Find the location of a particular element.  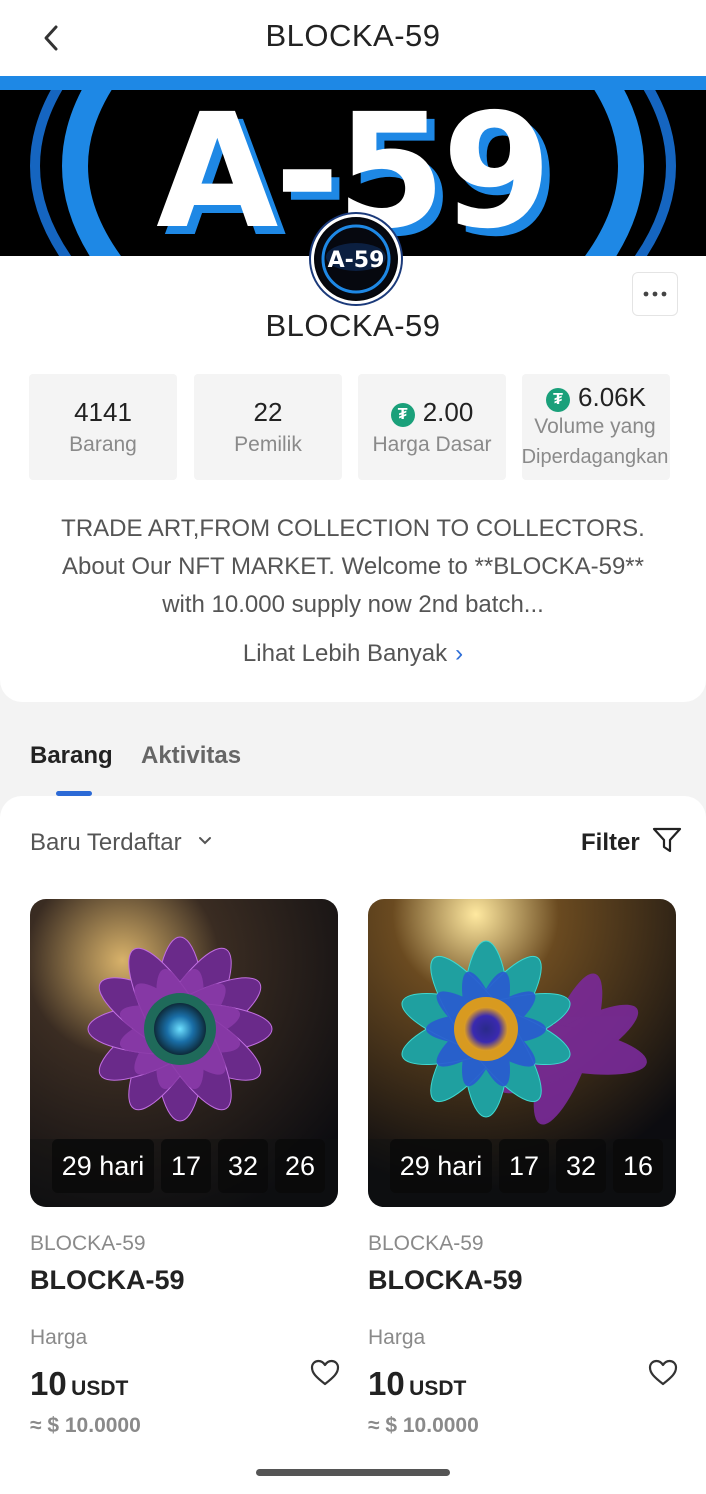

stat-items: 4141 Barang is located at coordinates (103, 427).